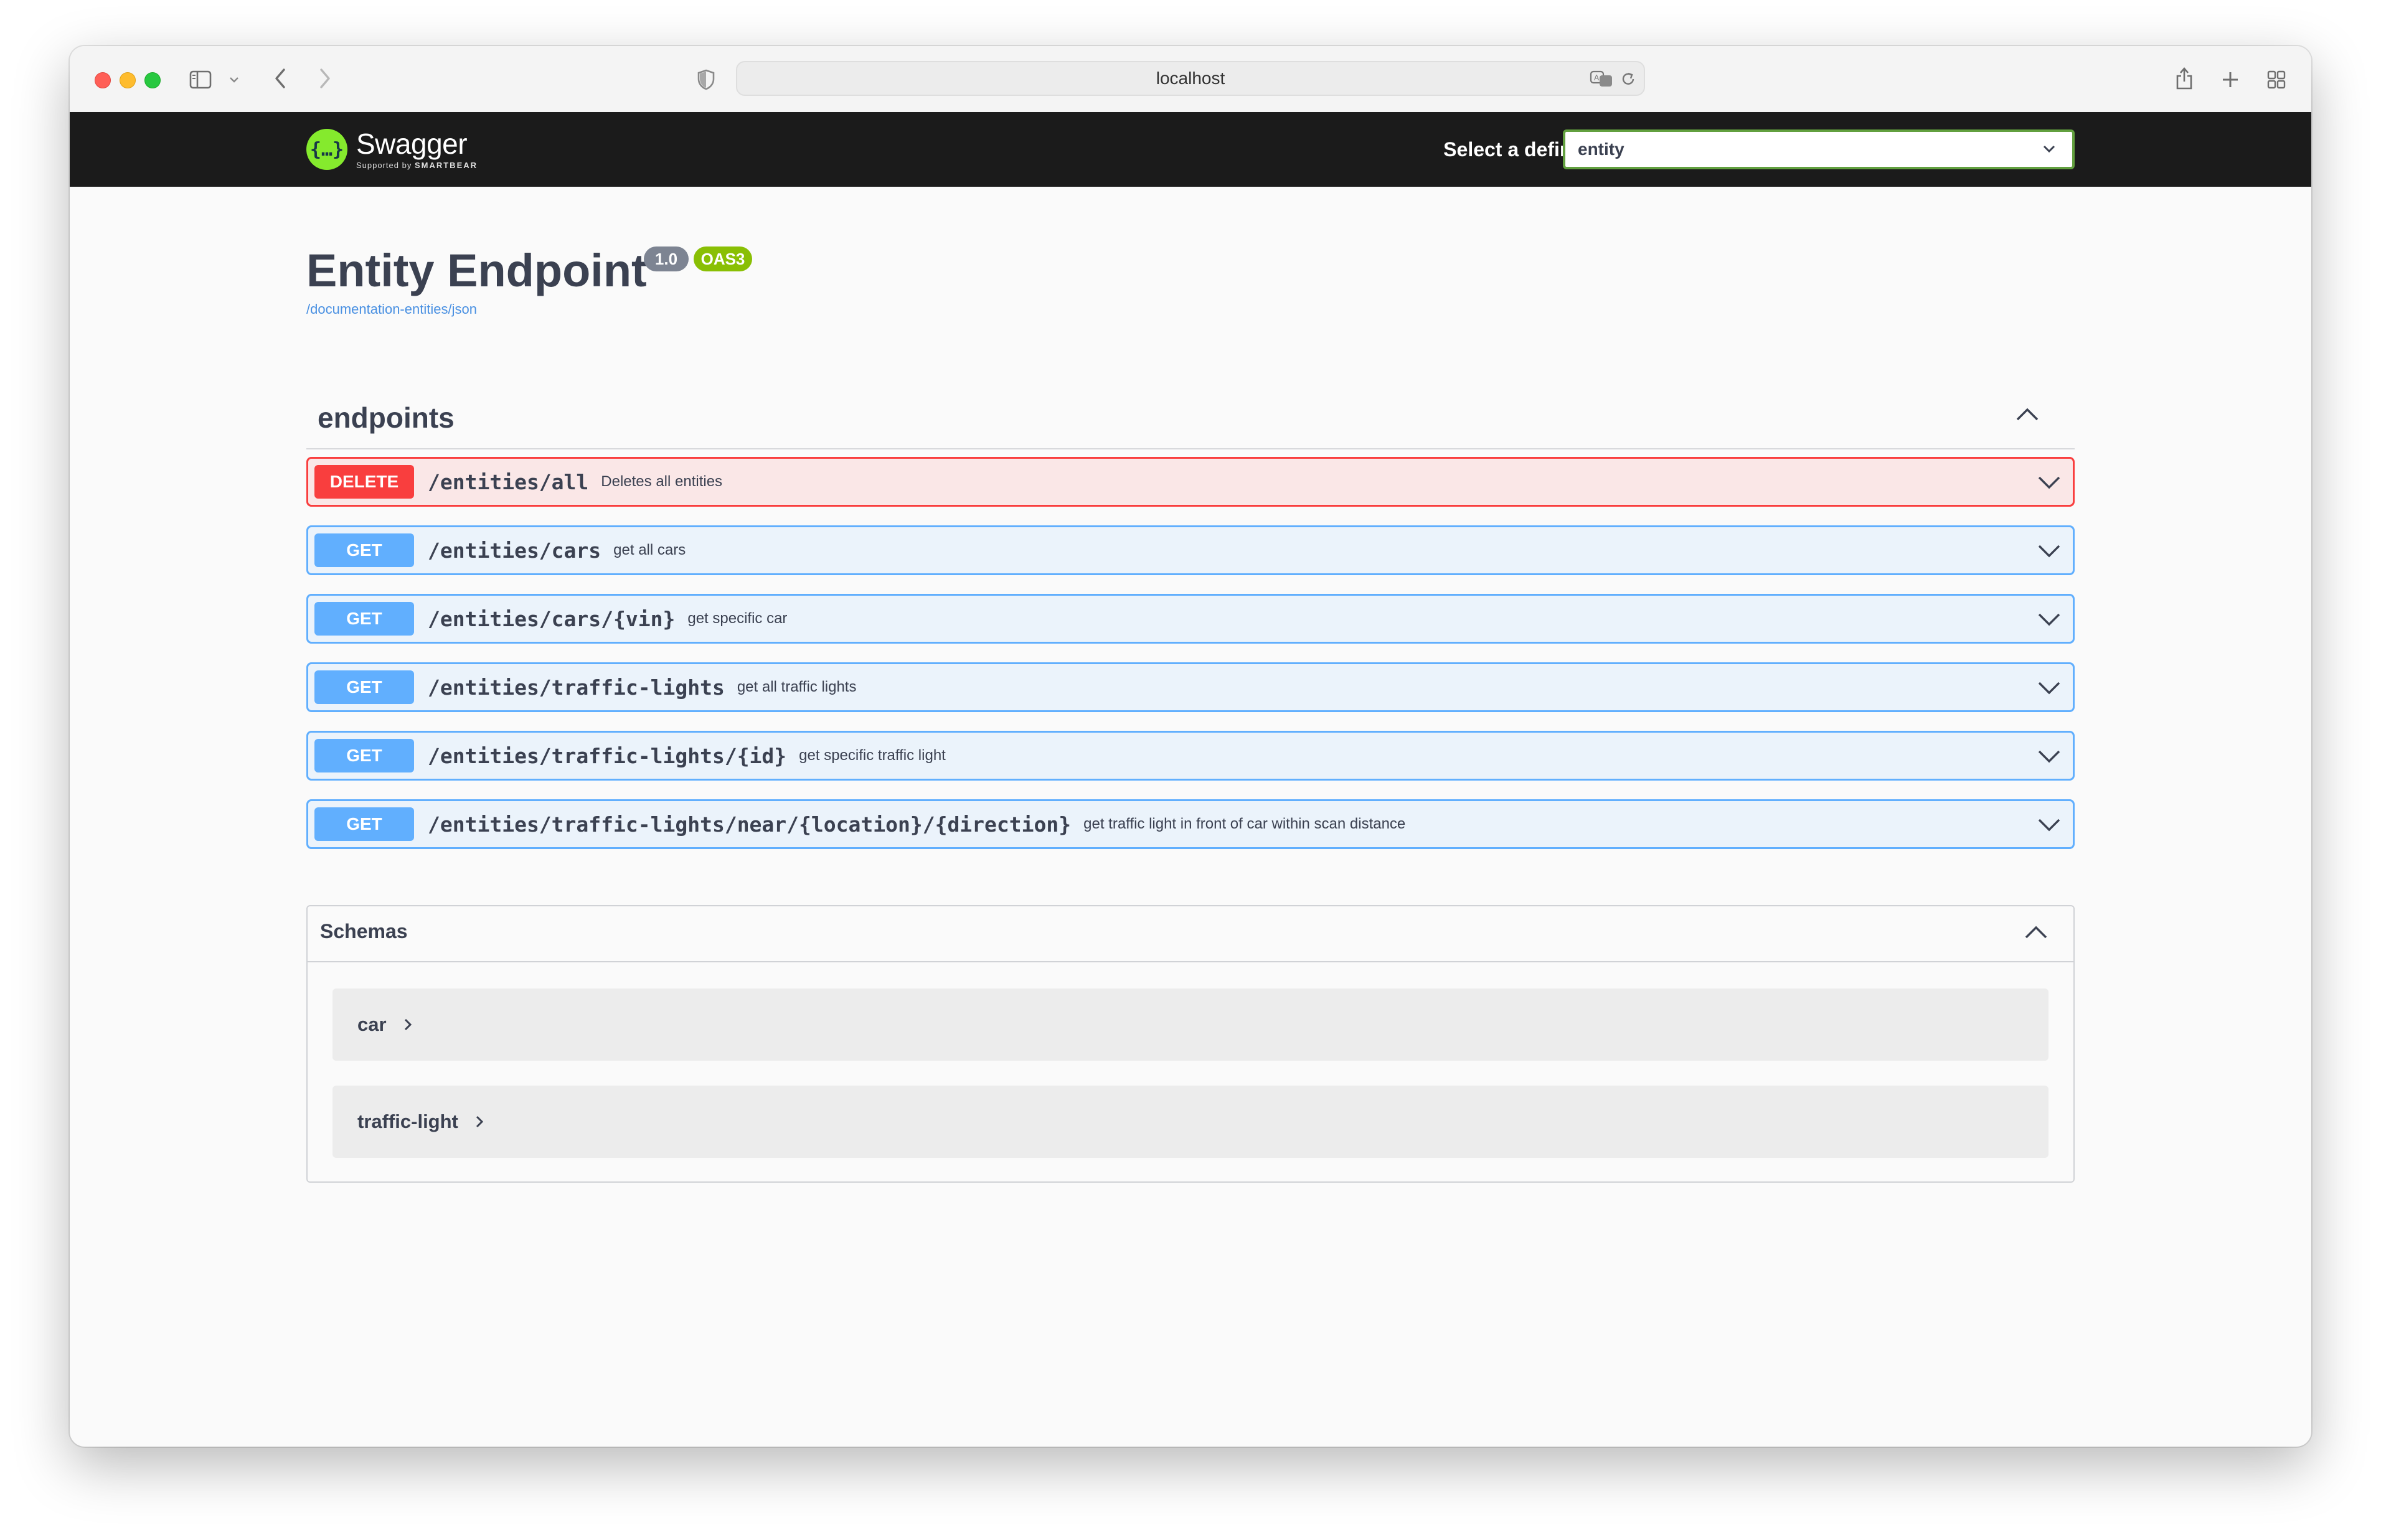 This screenshot has height=1540, width=2381. Describe the element at coordinates (514, 550) in the screenshot. I see `operation-path: /entities/cars` at that location.